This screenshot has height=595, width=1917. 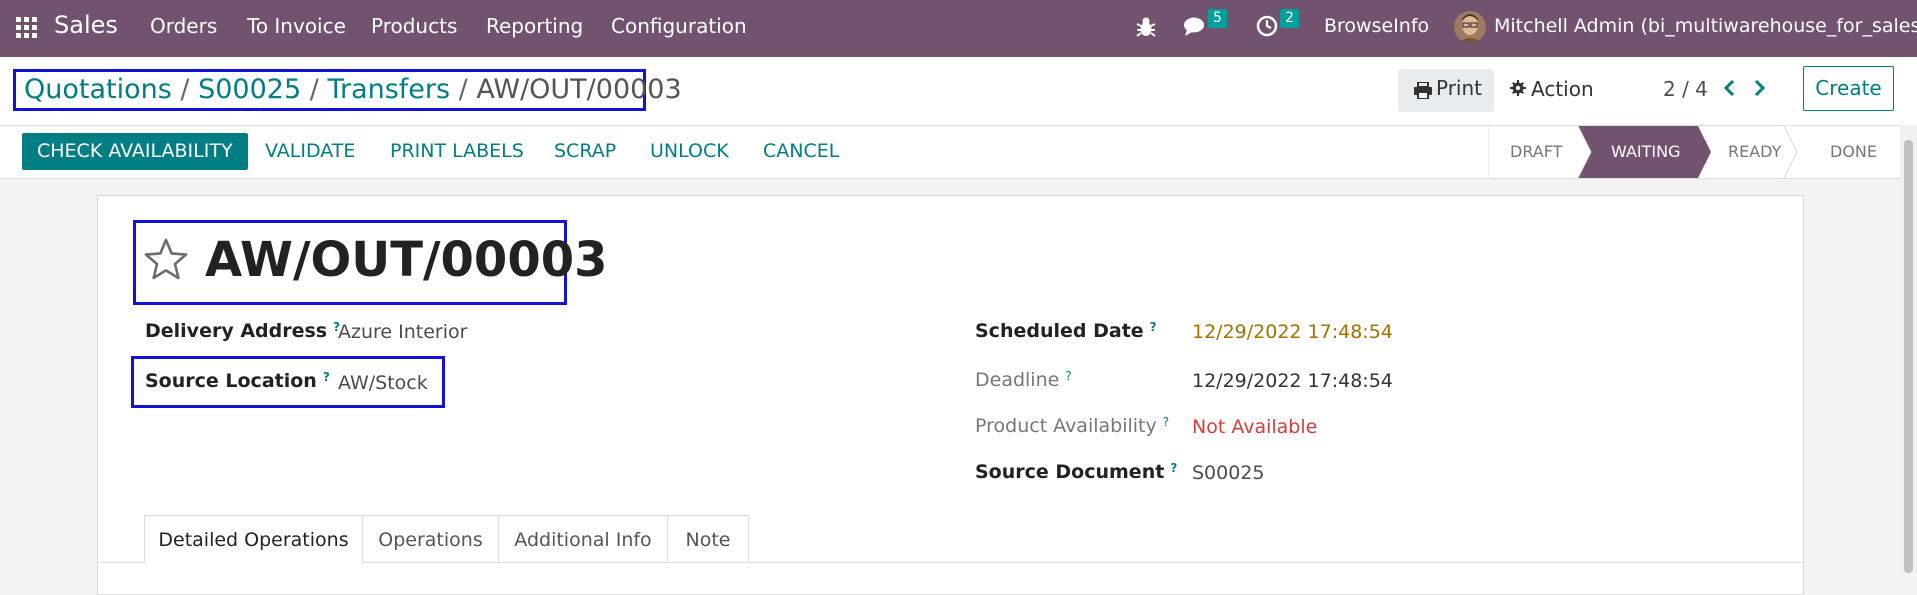 I want to click on scheduled-date-value: 12/29/2022 17:48:54, so click(x=1292, y=332).